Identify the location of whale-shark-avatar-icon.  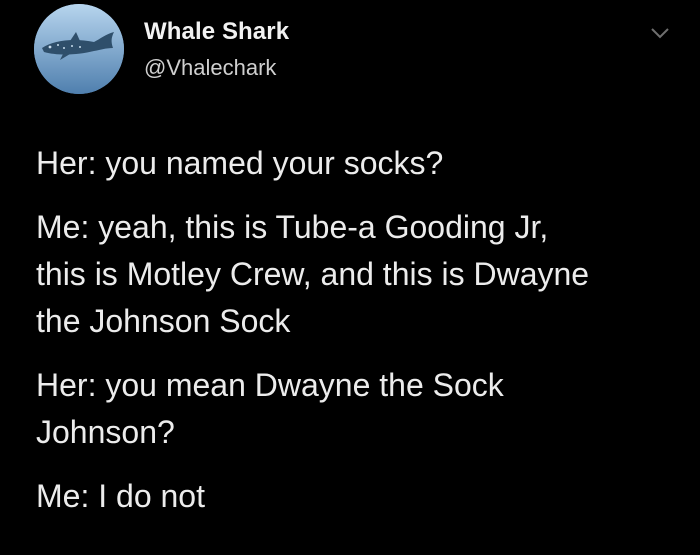
(79, 49).